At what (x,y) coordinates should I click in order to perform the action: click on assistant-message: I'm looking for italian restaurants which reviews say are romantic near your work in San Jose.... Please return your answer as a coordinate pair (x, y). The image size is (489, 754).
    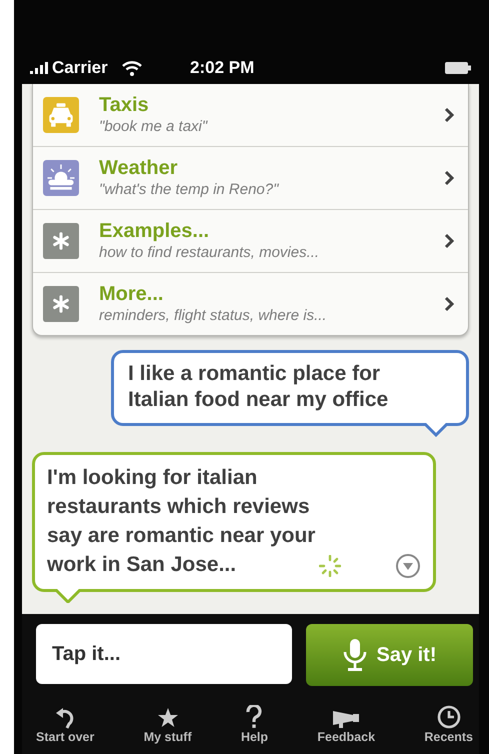
    Looking at the image, I should click on (181, 521).